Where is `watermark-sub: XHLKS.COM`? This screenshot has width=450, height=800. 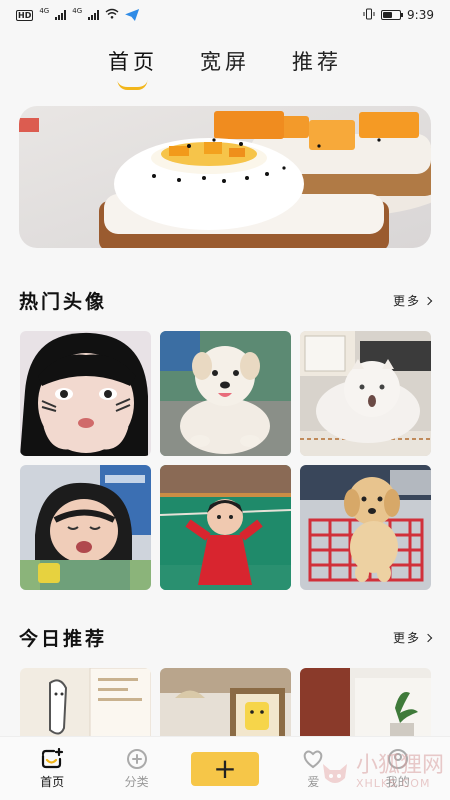 watermark-sub: XHLKS.COM is located at coordinates (393, 783).